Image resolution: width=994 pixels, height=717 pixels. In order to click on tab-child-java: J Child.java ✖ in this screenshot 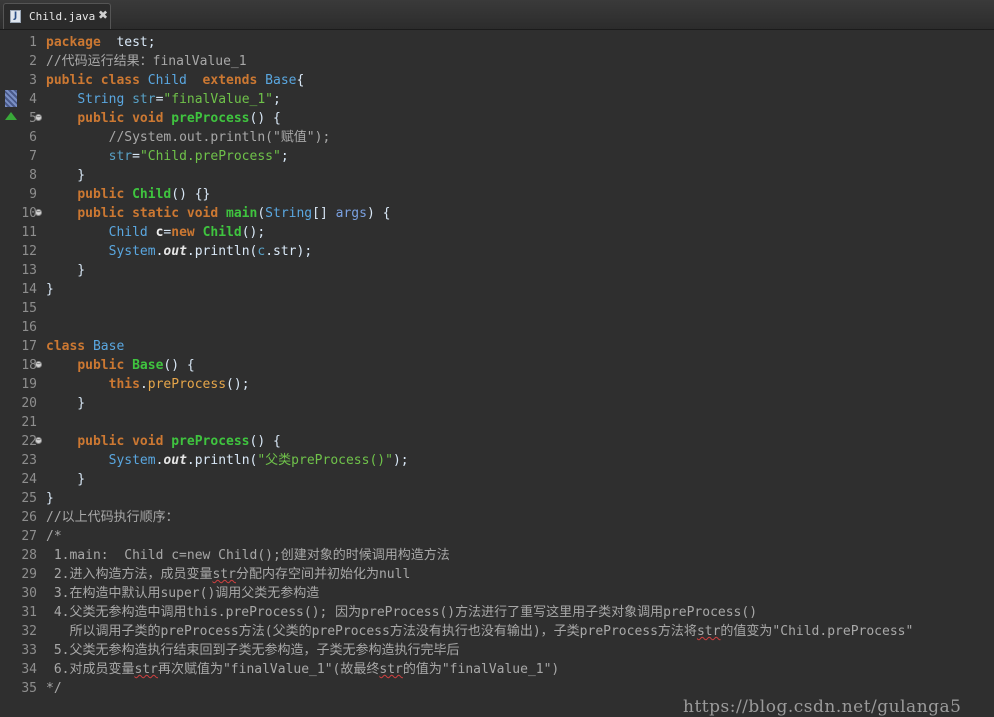, I will do `click(57, 16)`.